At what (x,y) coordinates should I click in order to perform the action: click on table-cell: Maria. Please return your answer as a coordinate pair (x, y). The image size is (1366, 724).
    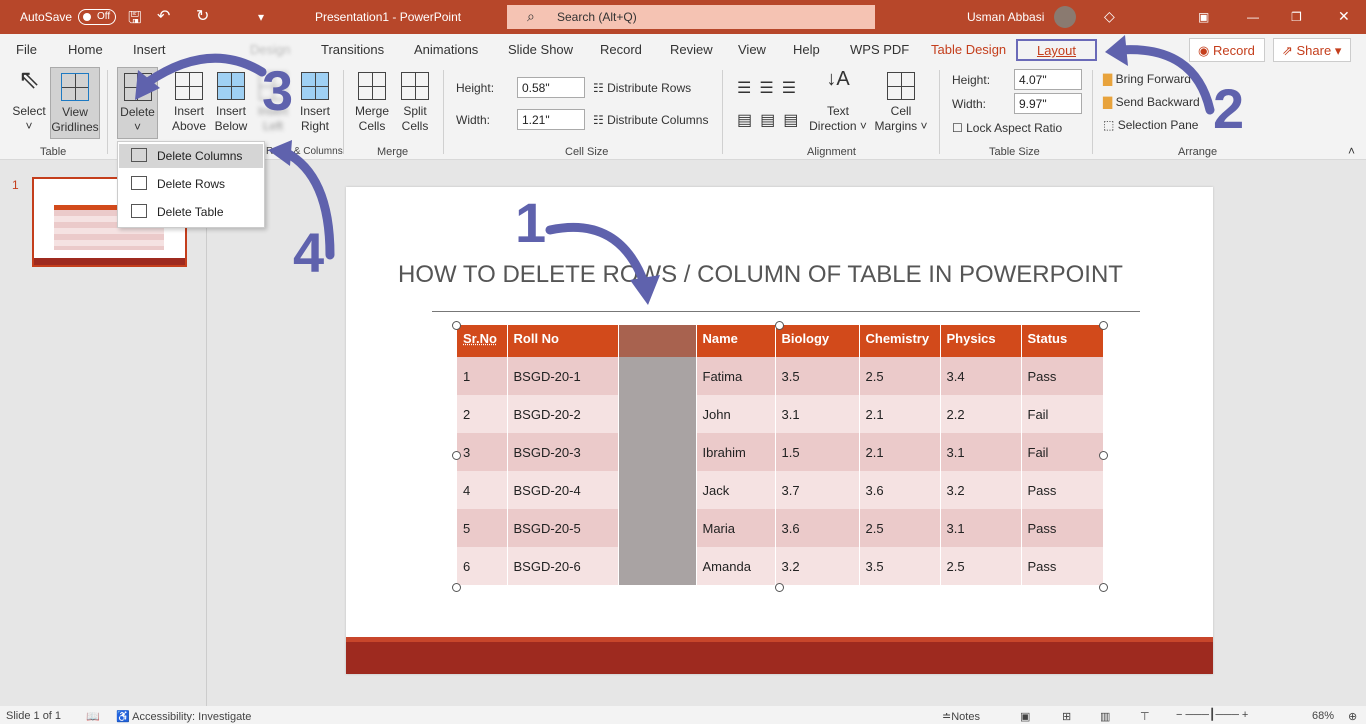
    Looking at the image, I should click on (736, 528).